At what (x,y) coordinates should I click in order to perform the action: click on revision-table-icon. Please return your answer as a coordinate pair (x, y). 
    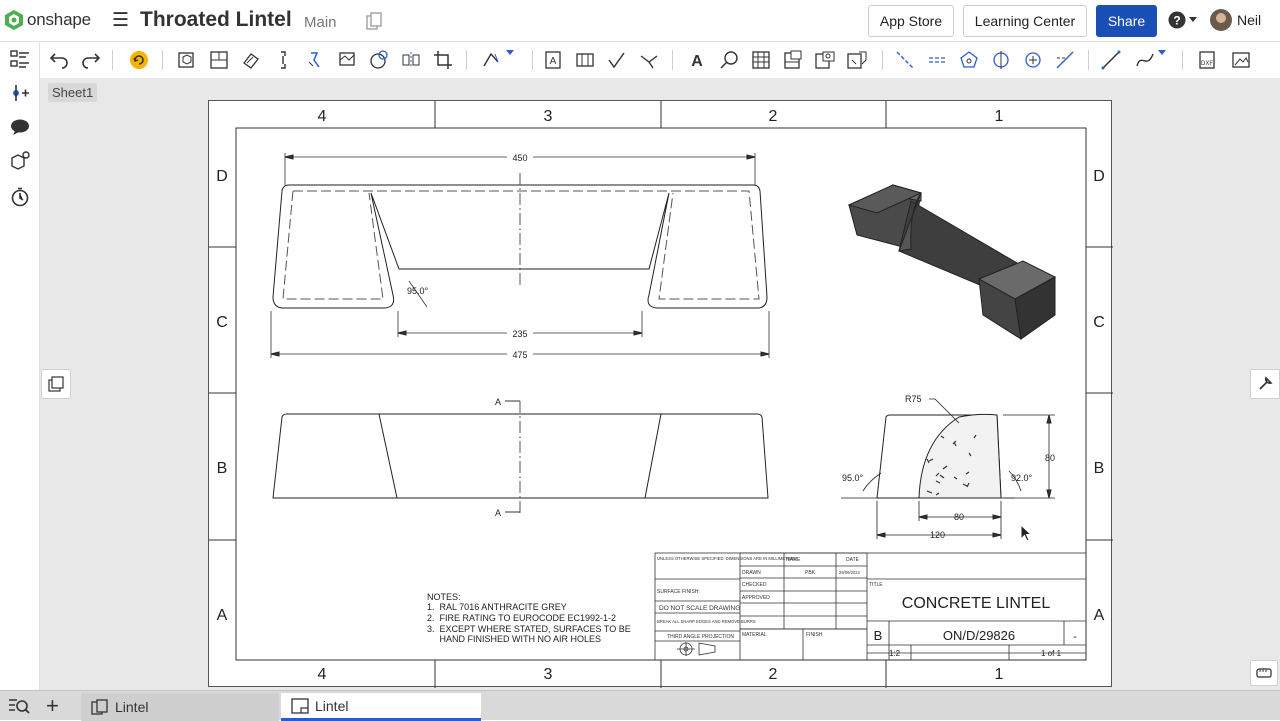
    Looking at the image, I should click on (857, 60).